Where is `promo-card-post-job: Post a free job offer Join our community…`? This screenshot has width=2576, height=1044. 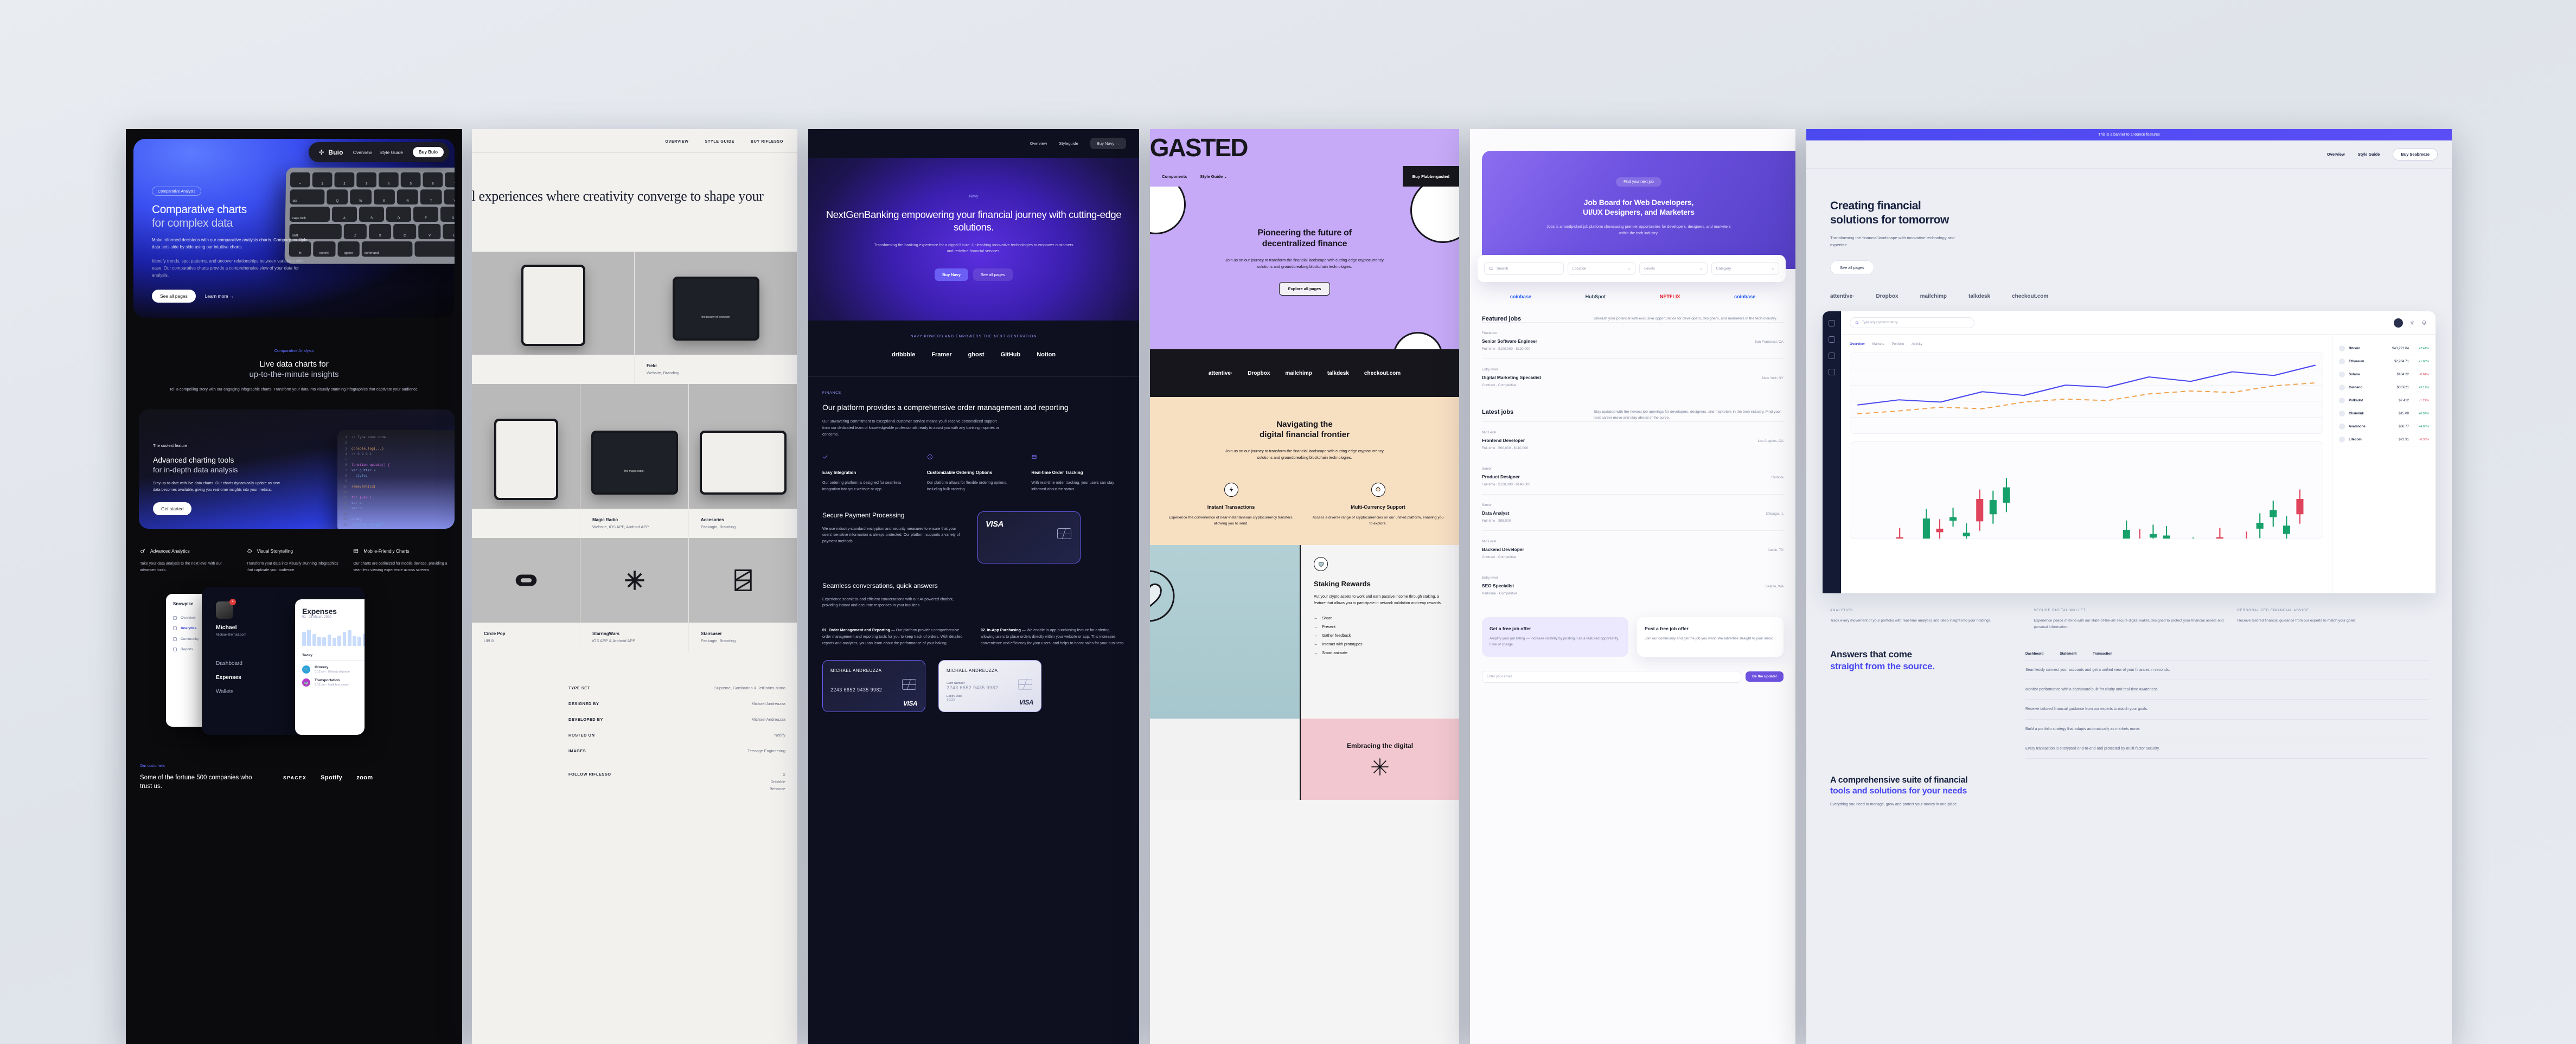 promo-card-post-job: Post a free job offer Join our community… is located at coordinates (1710, 637).